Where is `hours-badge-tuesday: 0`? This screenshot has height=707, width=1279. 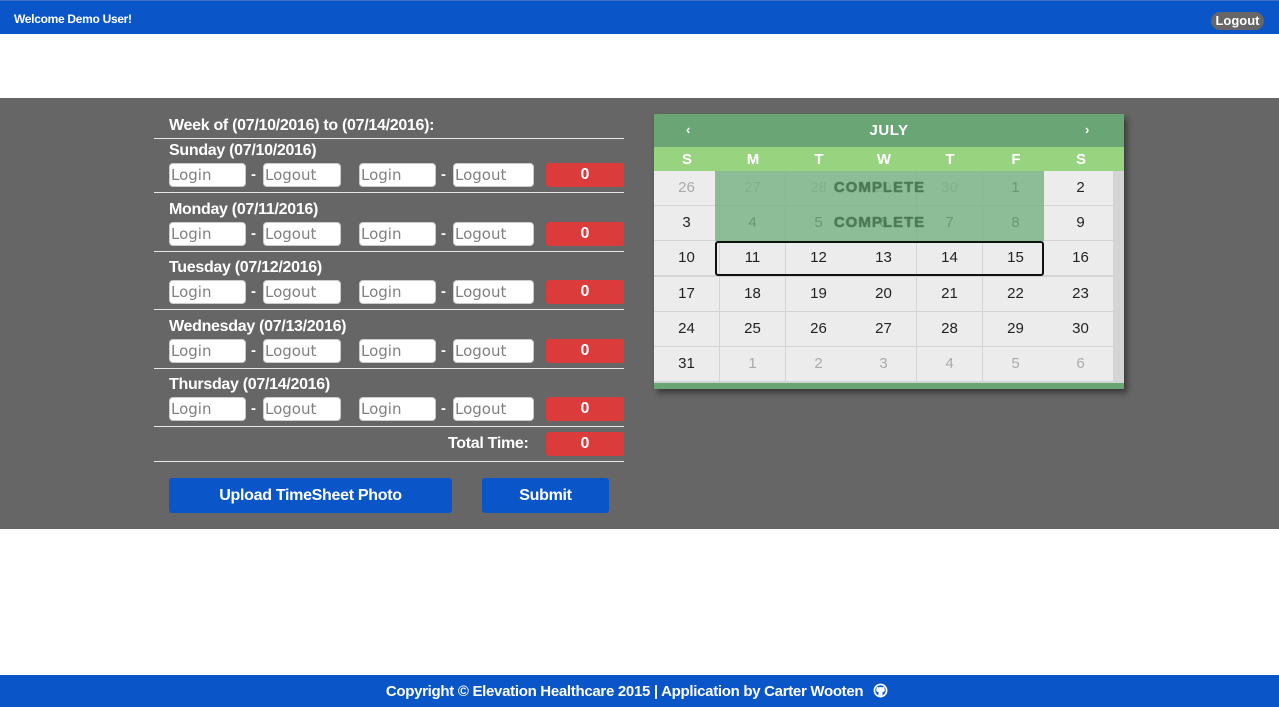
hours-badge-tuesday: 0 is located at coordinates (585, 292).